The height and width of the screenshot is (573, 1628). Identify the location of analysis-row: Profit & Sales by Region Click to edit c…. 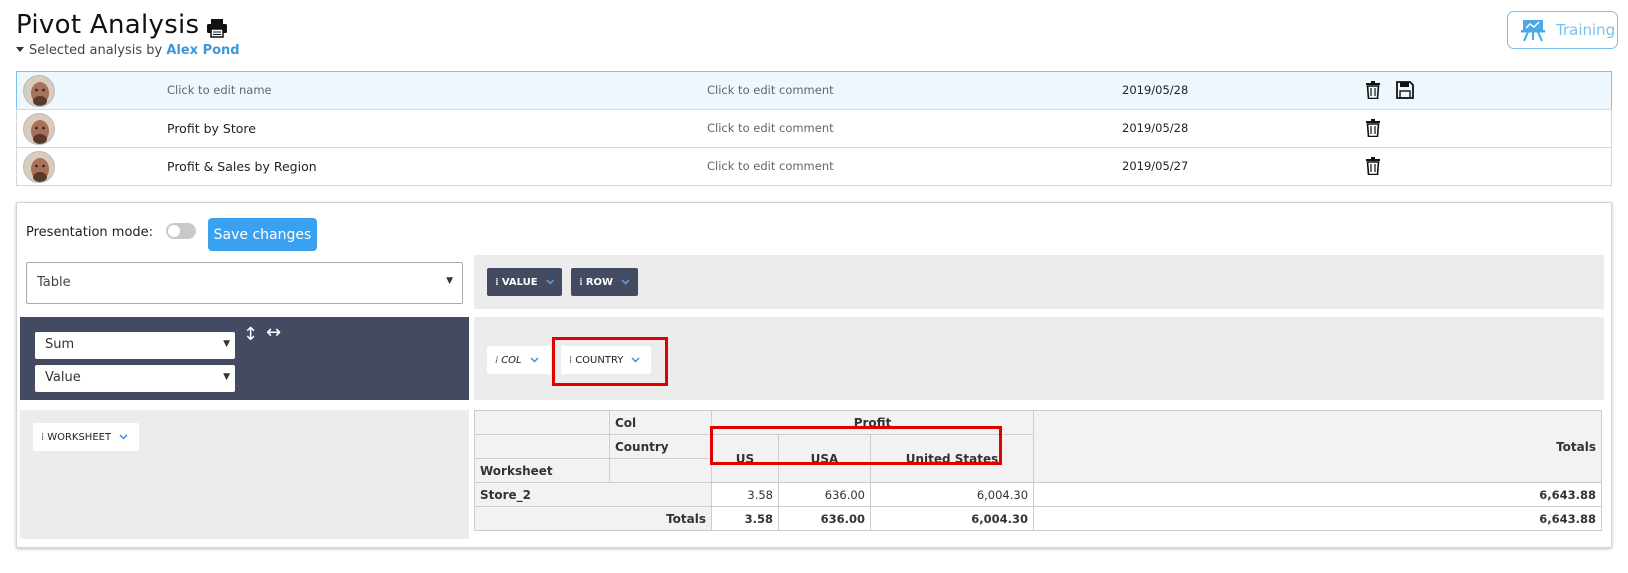
(814, 166).